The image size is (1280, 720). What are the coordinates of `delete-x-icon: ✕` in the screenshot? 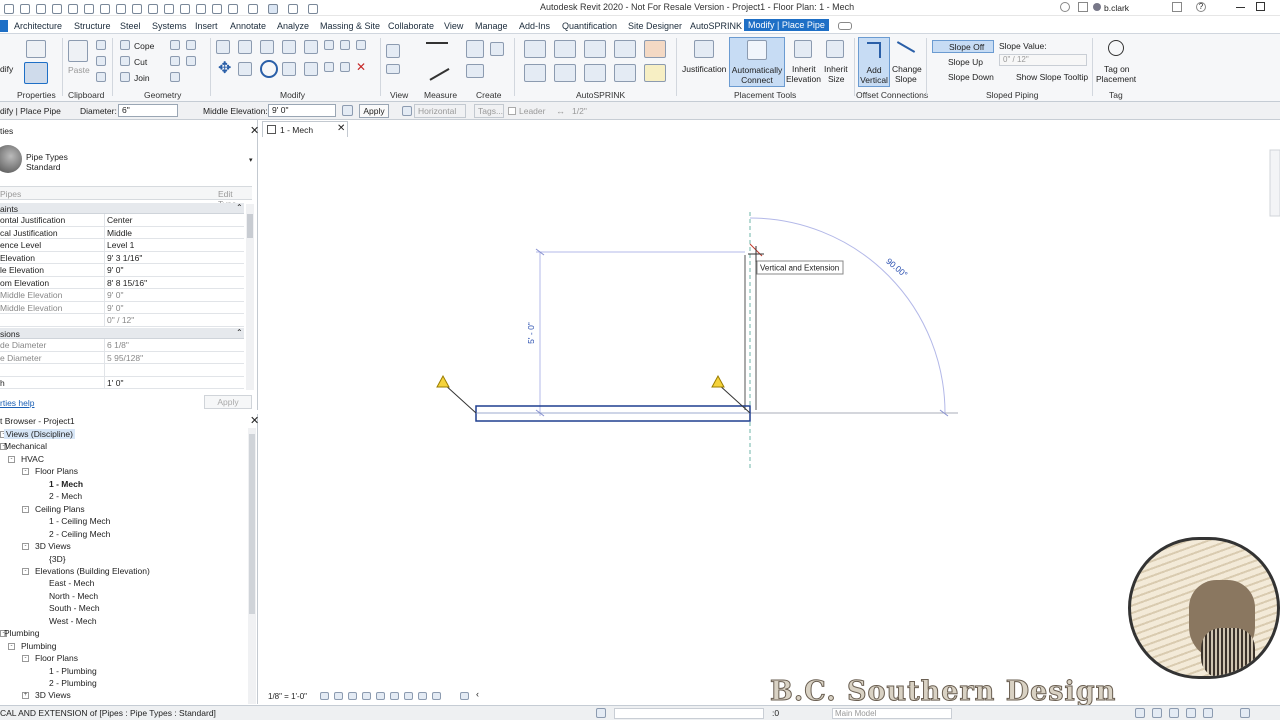 It's located at (361, 67).